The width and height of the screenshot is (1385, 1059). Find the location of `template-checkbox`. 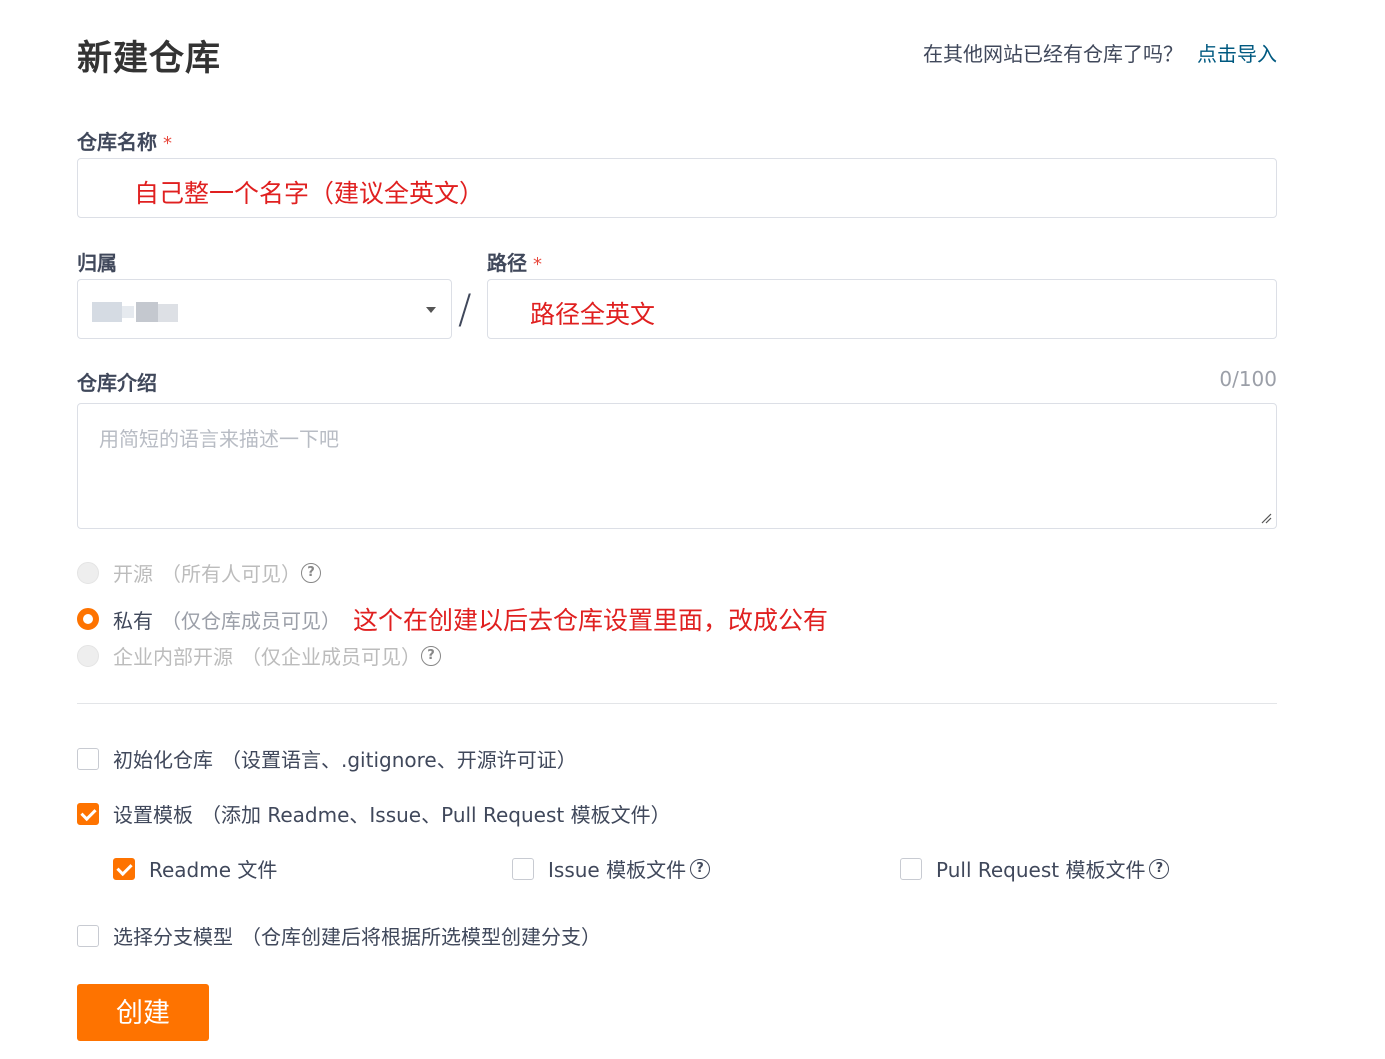

template-checkbox is located at coordinates (88, 813).